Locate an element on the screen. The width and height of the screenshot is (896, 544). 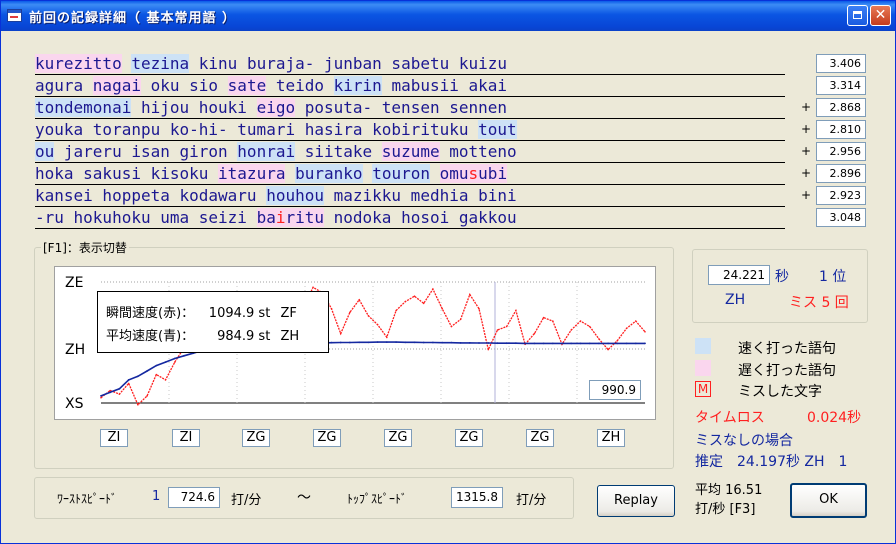
word-segment: mabusii akai is located at coordinates (449, 85).